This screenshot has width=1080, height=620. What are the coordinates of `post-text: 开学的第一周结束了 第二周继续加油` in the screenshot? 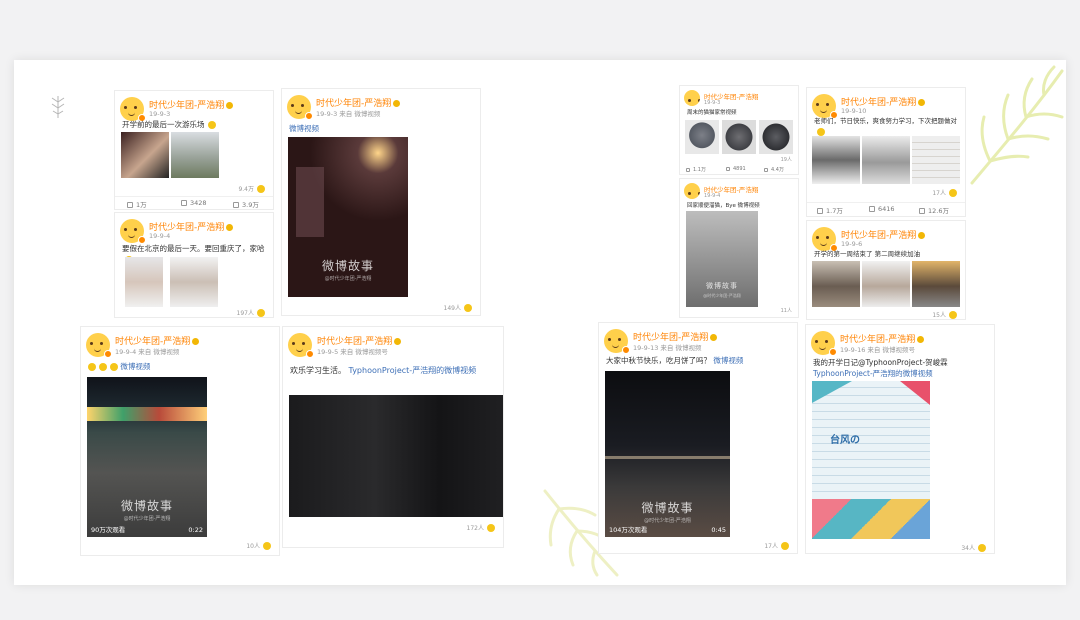 It's located at (867, 254).